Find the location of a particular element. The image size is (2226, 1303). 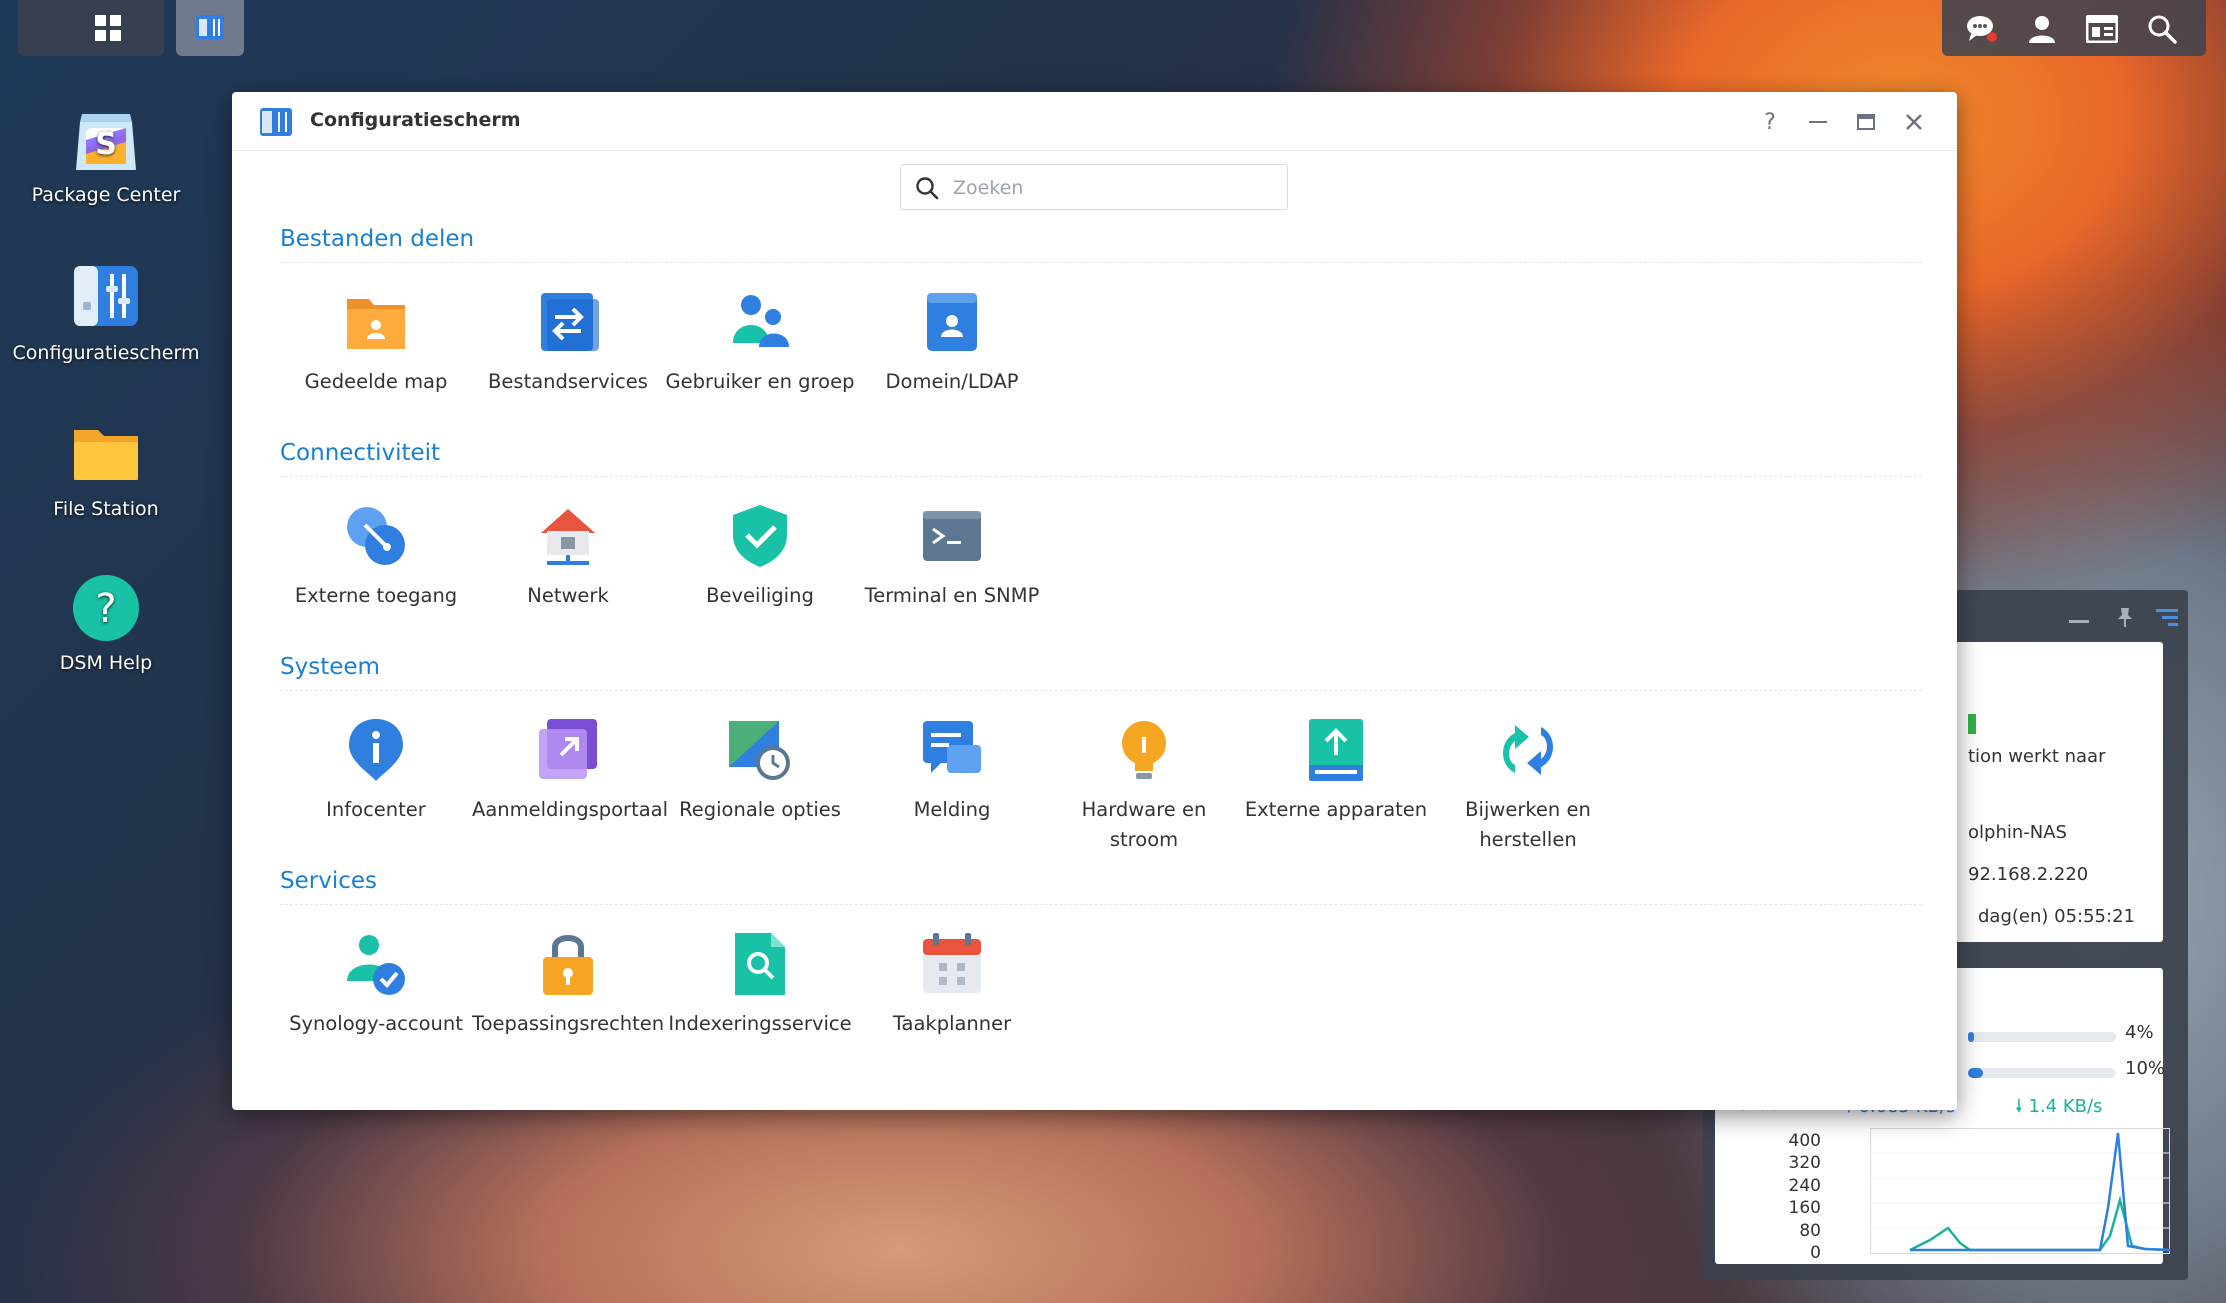

maximize-icon is located at coordinates (1866, 122).